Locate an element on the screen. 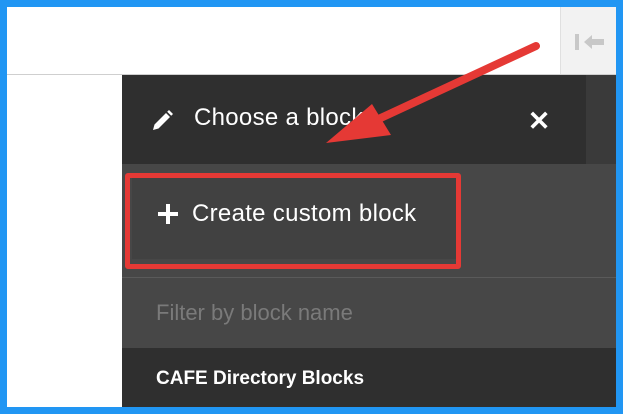 This screenshot has width=623, height=414. close-button: ✕ is located at coordinates (539, 121).